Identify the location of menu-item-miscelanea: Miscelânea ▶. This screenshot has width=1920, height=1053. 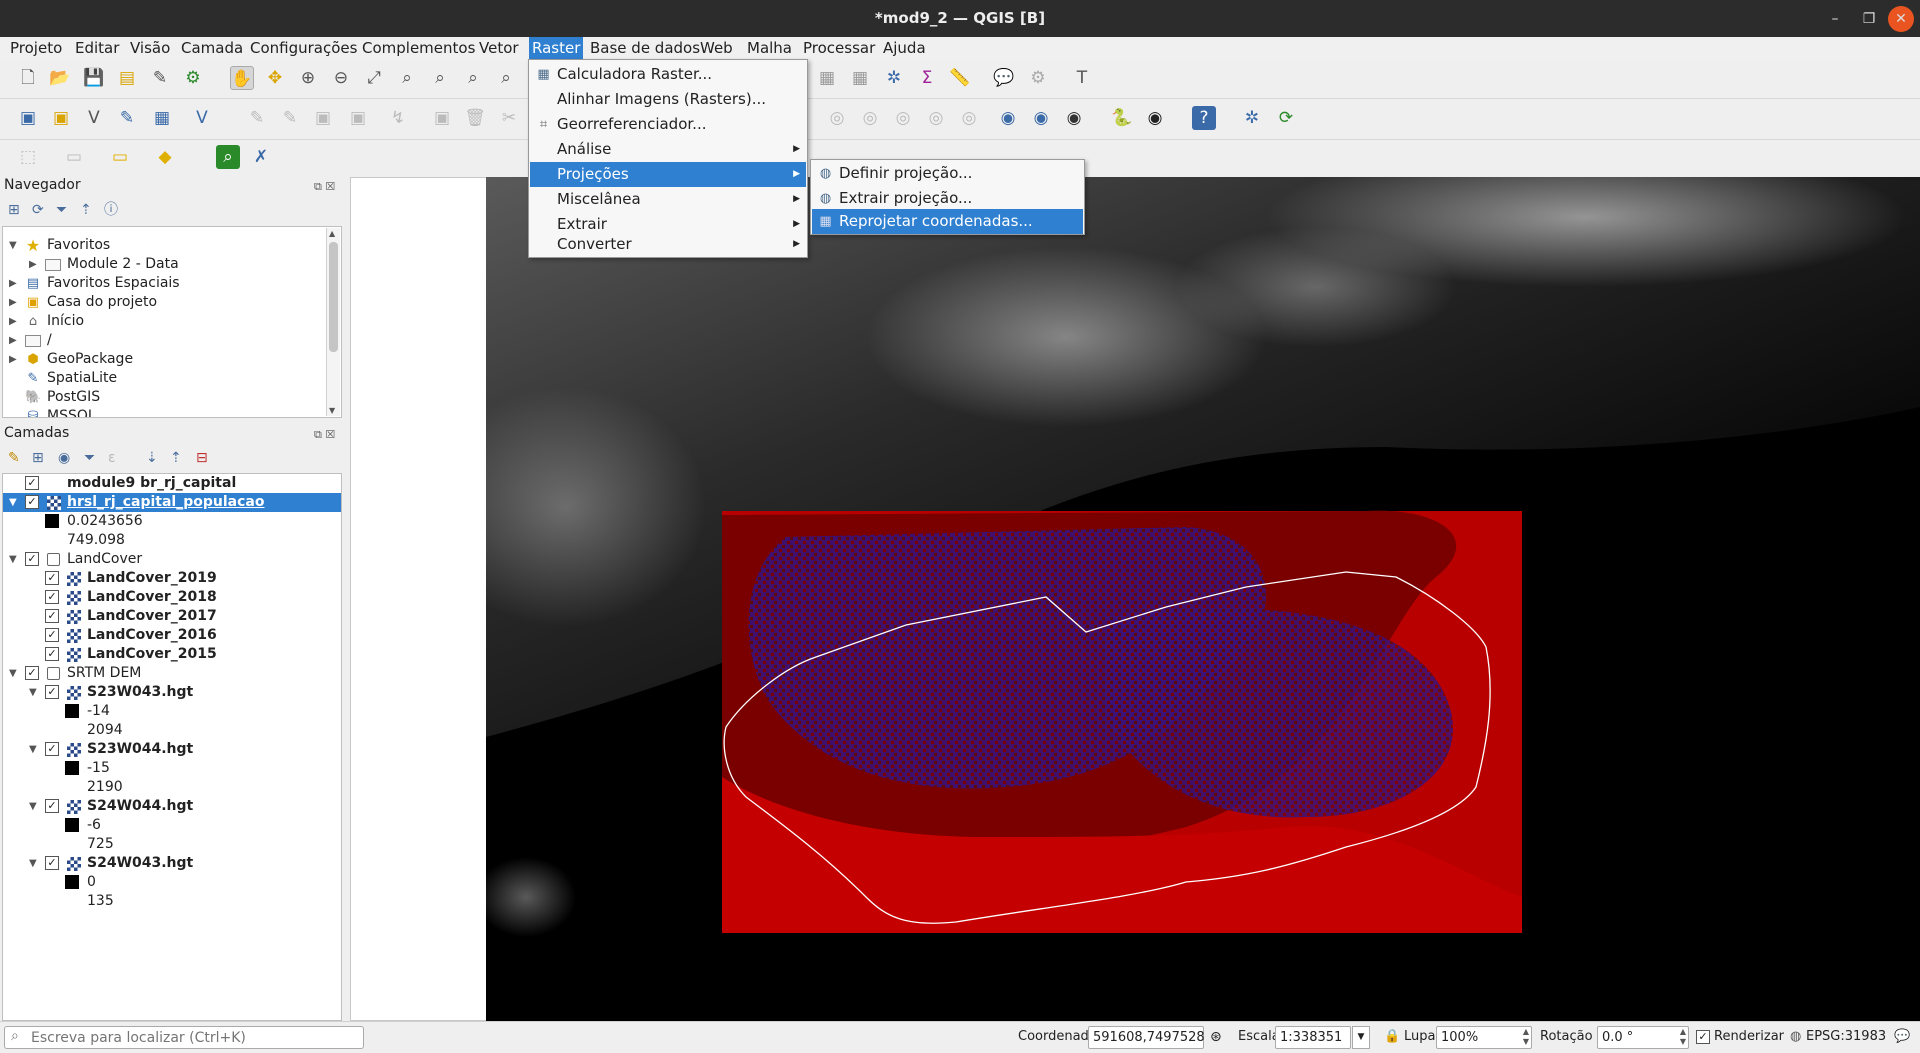
(668, 199).